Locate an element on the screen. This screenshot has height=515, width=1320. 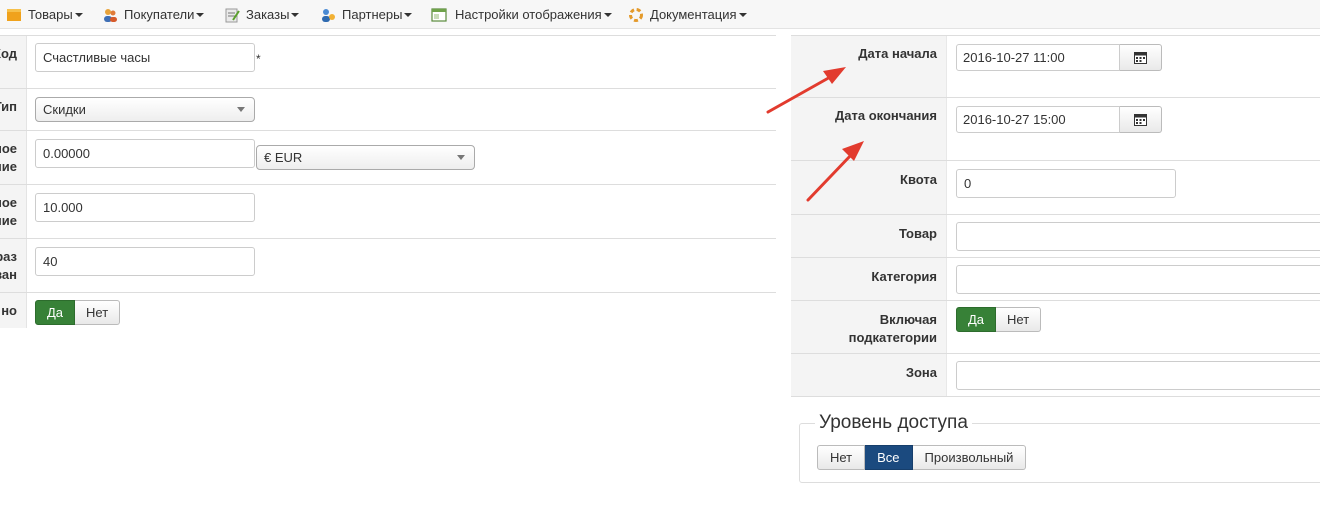
start-date-input: 2016-10-27 11:00 is located at coordinates (1038, 57).